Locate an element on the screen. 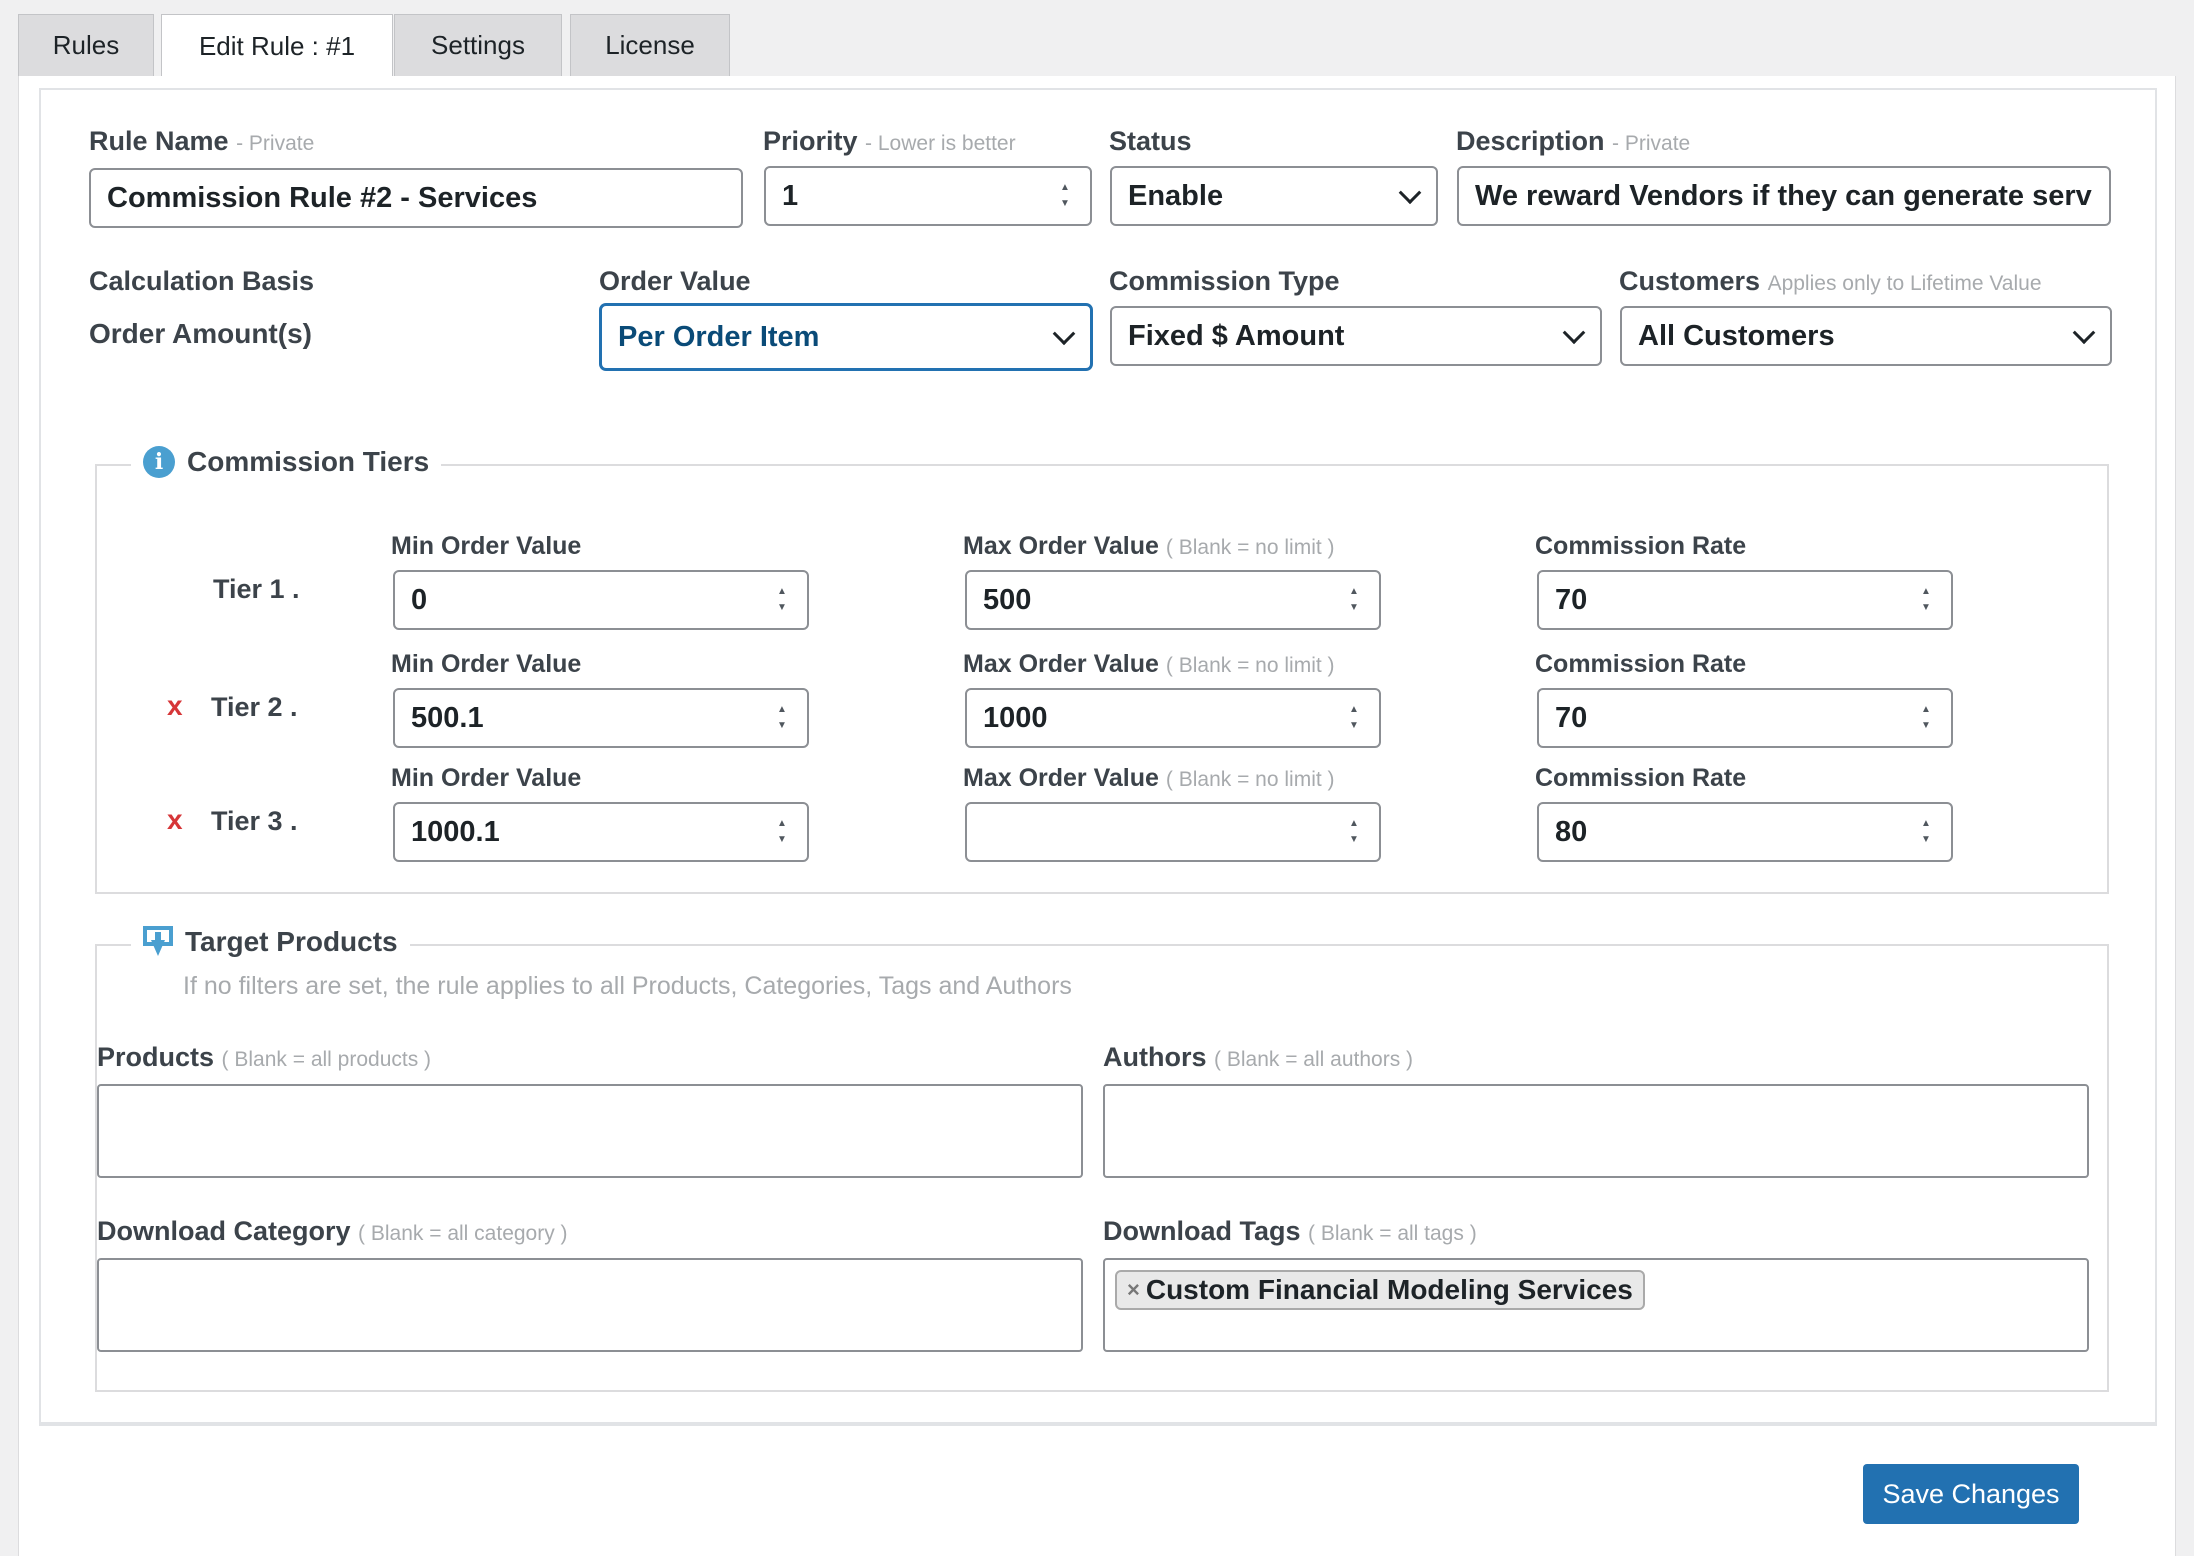 The height and width of the screenshot is (1556, 2194). target-icon is located at coordinates (158, 942).